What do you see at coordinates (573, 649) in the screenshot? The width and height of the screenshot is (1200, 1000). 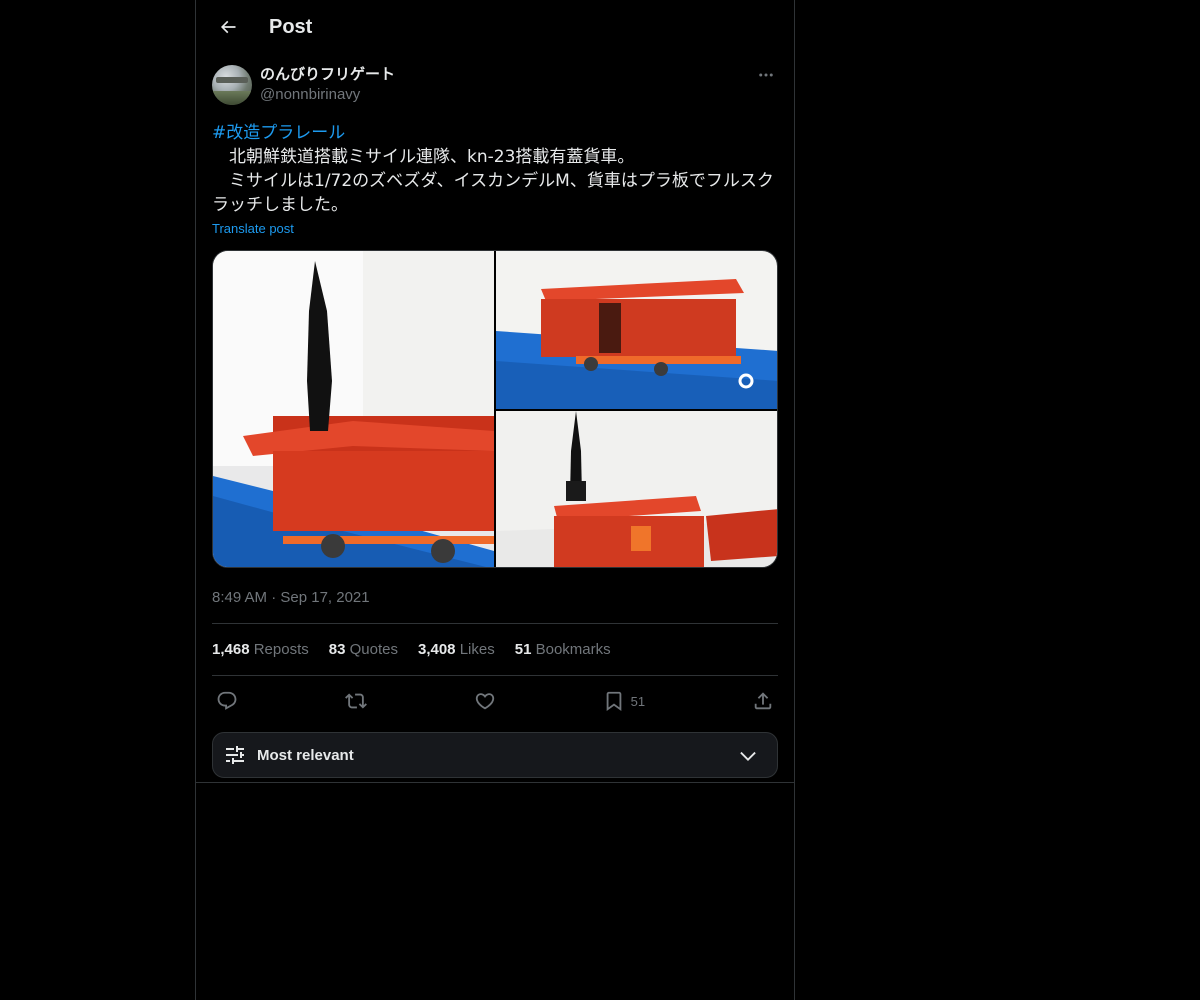 I see `stat-label: Bookmarks` at bounding box center [573, 649].